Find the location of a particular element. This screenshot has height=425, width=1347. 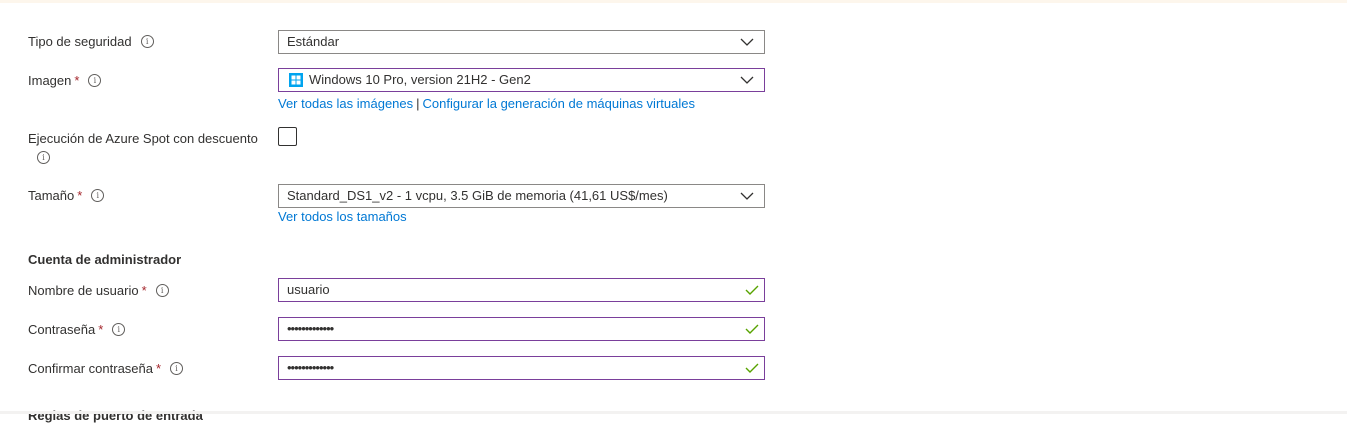

see-all-images-link: Ver todas las imágenes is located at coordinates (345, 103).